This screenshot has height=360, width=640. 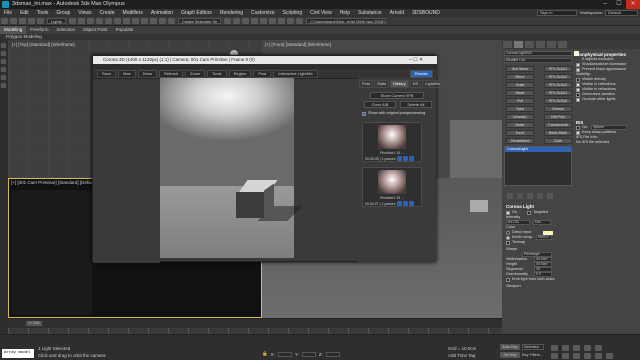 What do you see at coordinates (520, 69) in the screenshot?
I see `modifier-button: Sun Moon` at bounding box center [520, 69].